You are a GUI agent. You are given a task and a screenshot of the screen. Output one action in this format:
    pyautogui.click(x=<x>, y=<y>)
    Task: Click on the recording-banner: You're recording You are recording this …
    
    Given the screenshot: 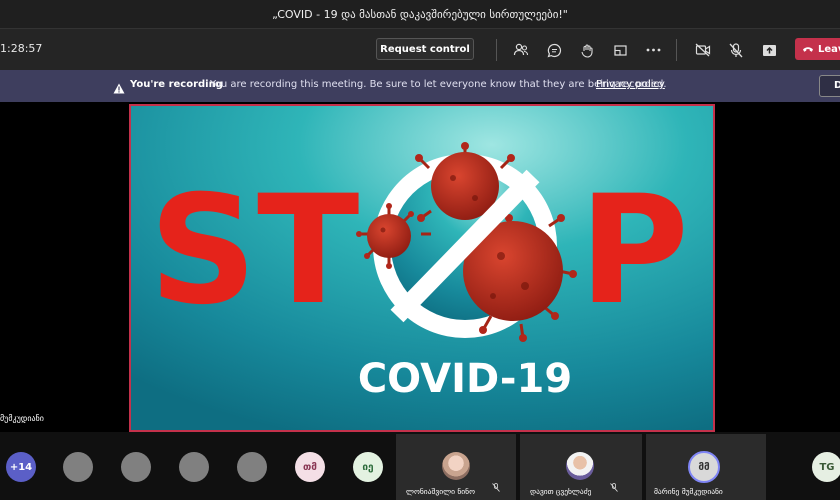 What is the action you would take?
    pyautogui.click(x=420, y=86)
    